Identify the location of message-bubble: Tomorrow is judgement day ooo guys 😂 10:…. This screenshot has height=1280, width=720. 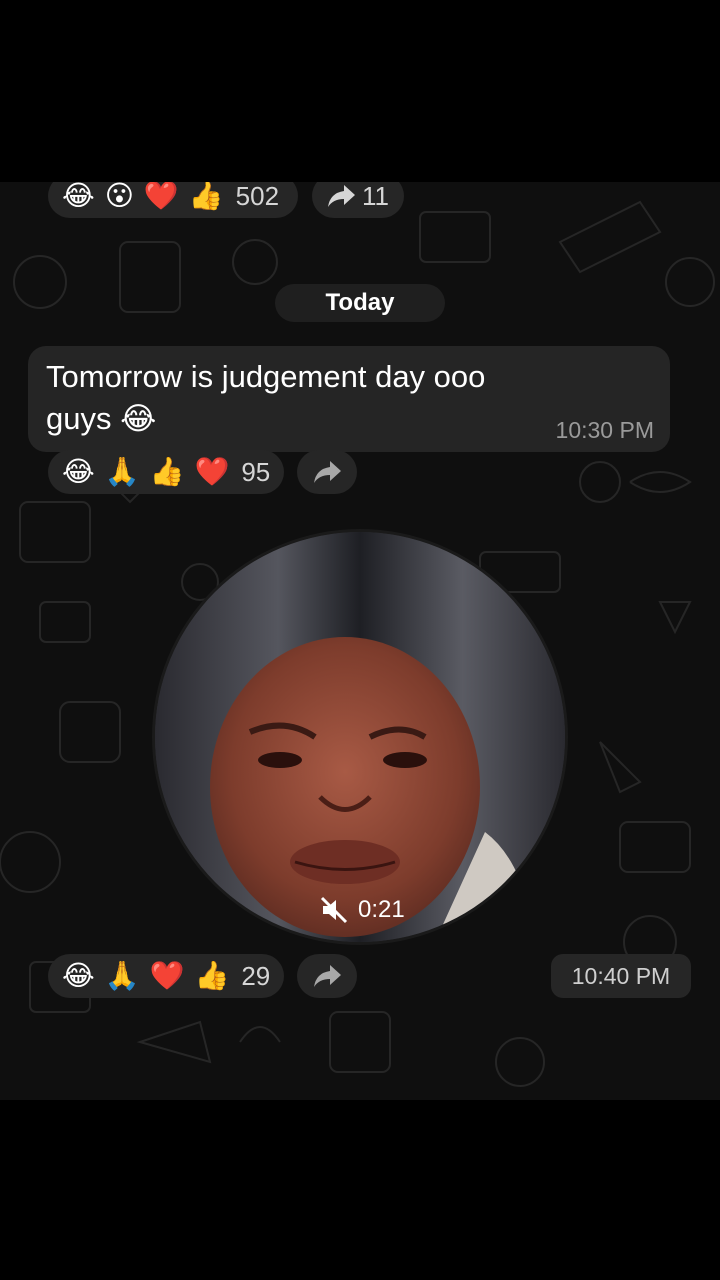
(349, 399).